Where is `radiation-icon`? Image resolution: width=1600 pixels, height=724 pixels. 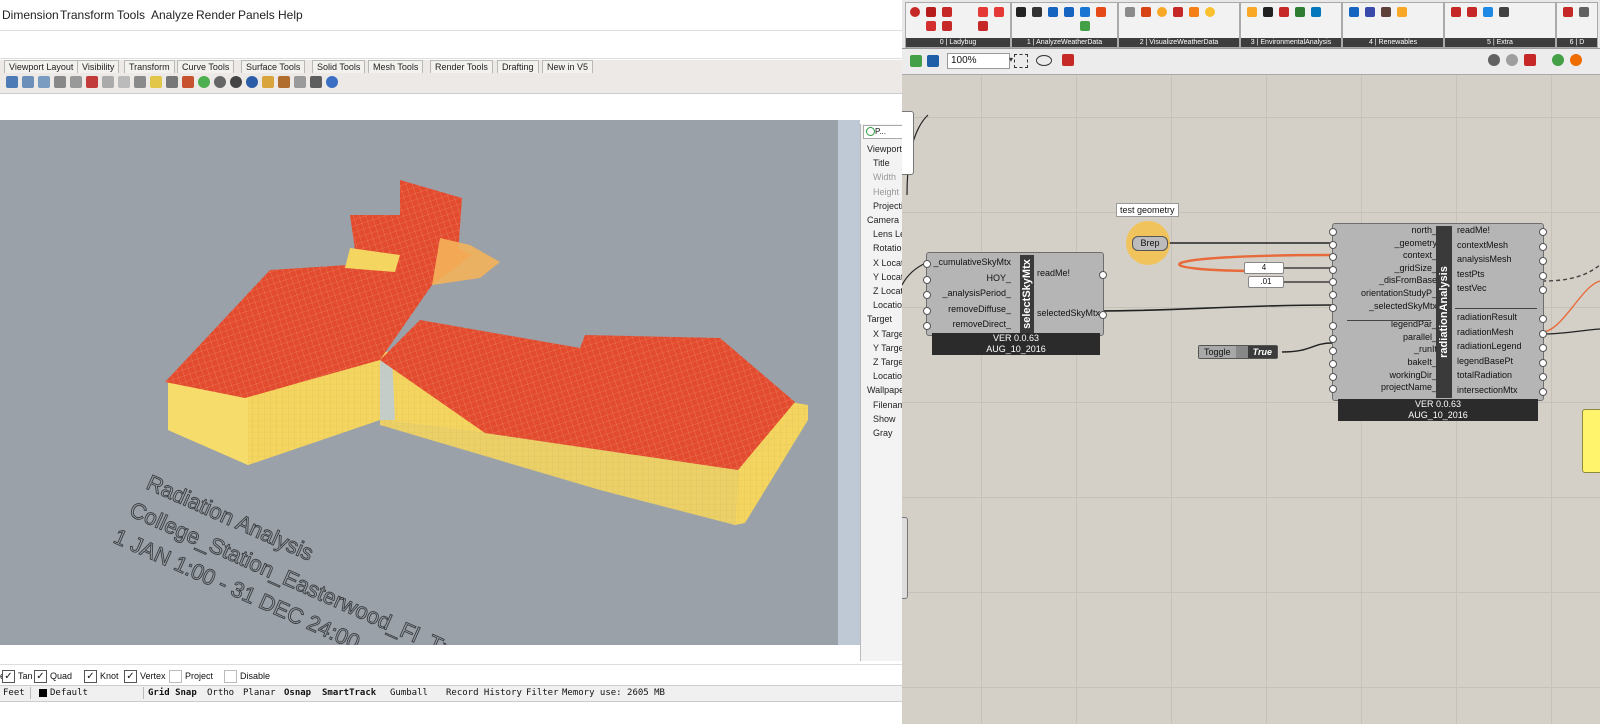 radiation-icon is located at coordinates (1300, 12).